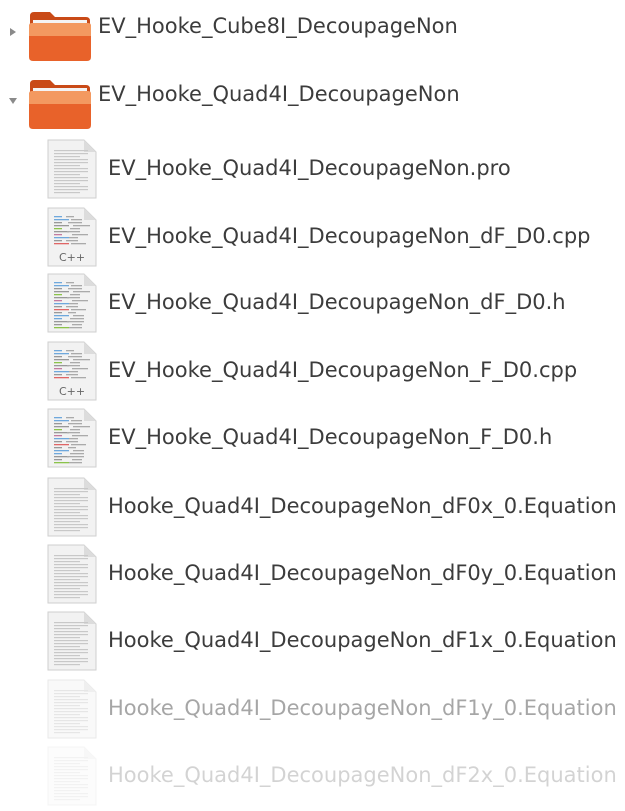 This screenshot has height=811, width=625. I want to click on folder-name: EV_Hooke_Quad4I_DecoupageNon, so click(279, 94).